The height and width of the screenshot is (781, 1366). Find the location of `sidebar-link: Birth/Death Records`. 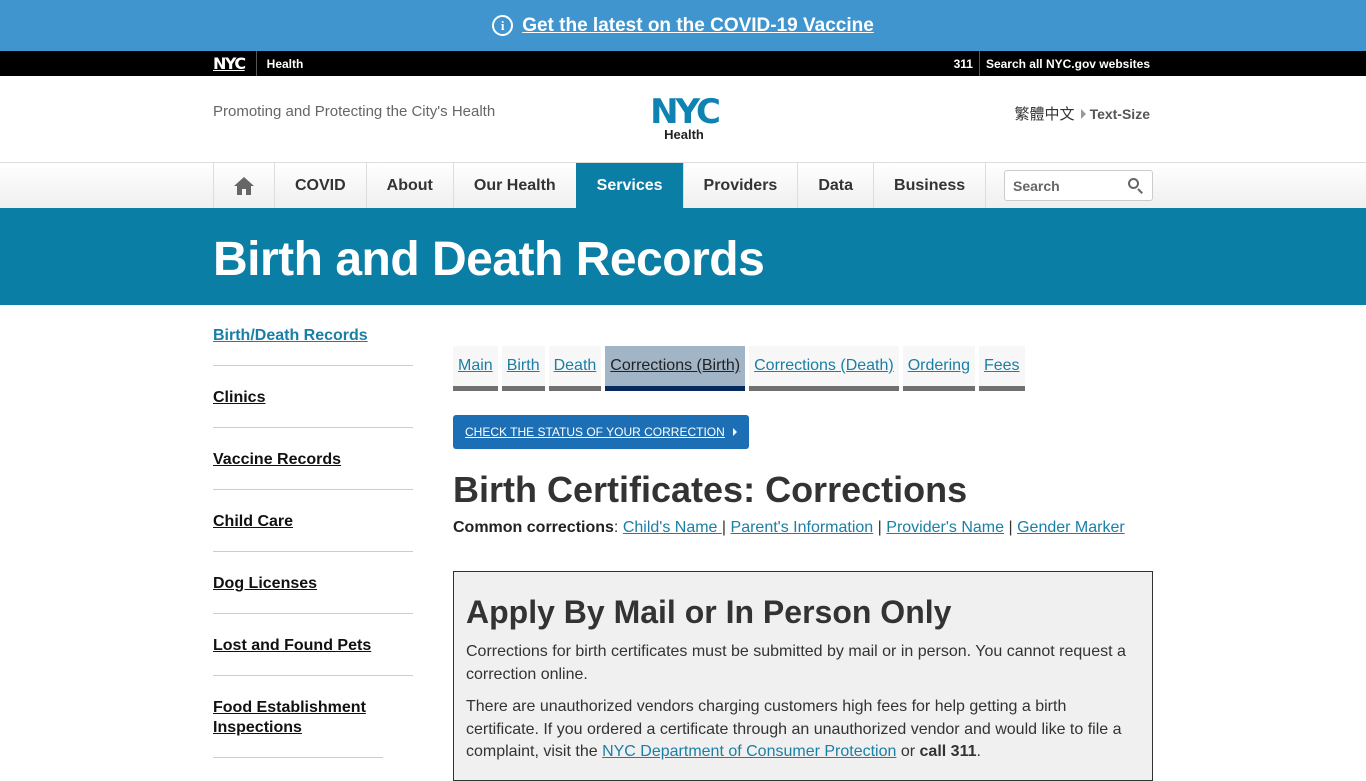

sidebar-link: Birth/Death Records is located at coordinates (313, 336).